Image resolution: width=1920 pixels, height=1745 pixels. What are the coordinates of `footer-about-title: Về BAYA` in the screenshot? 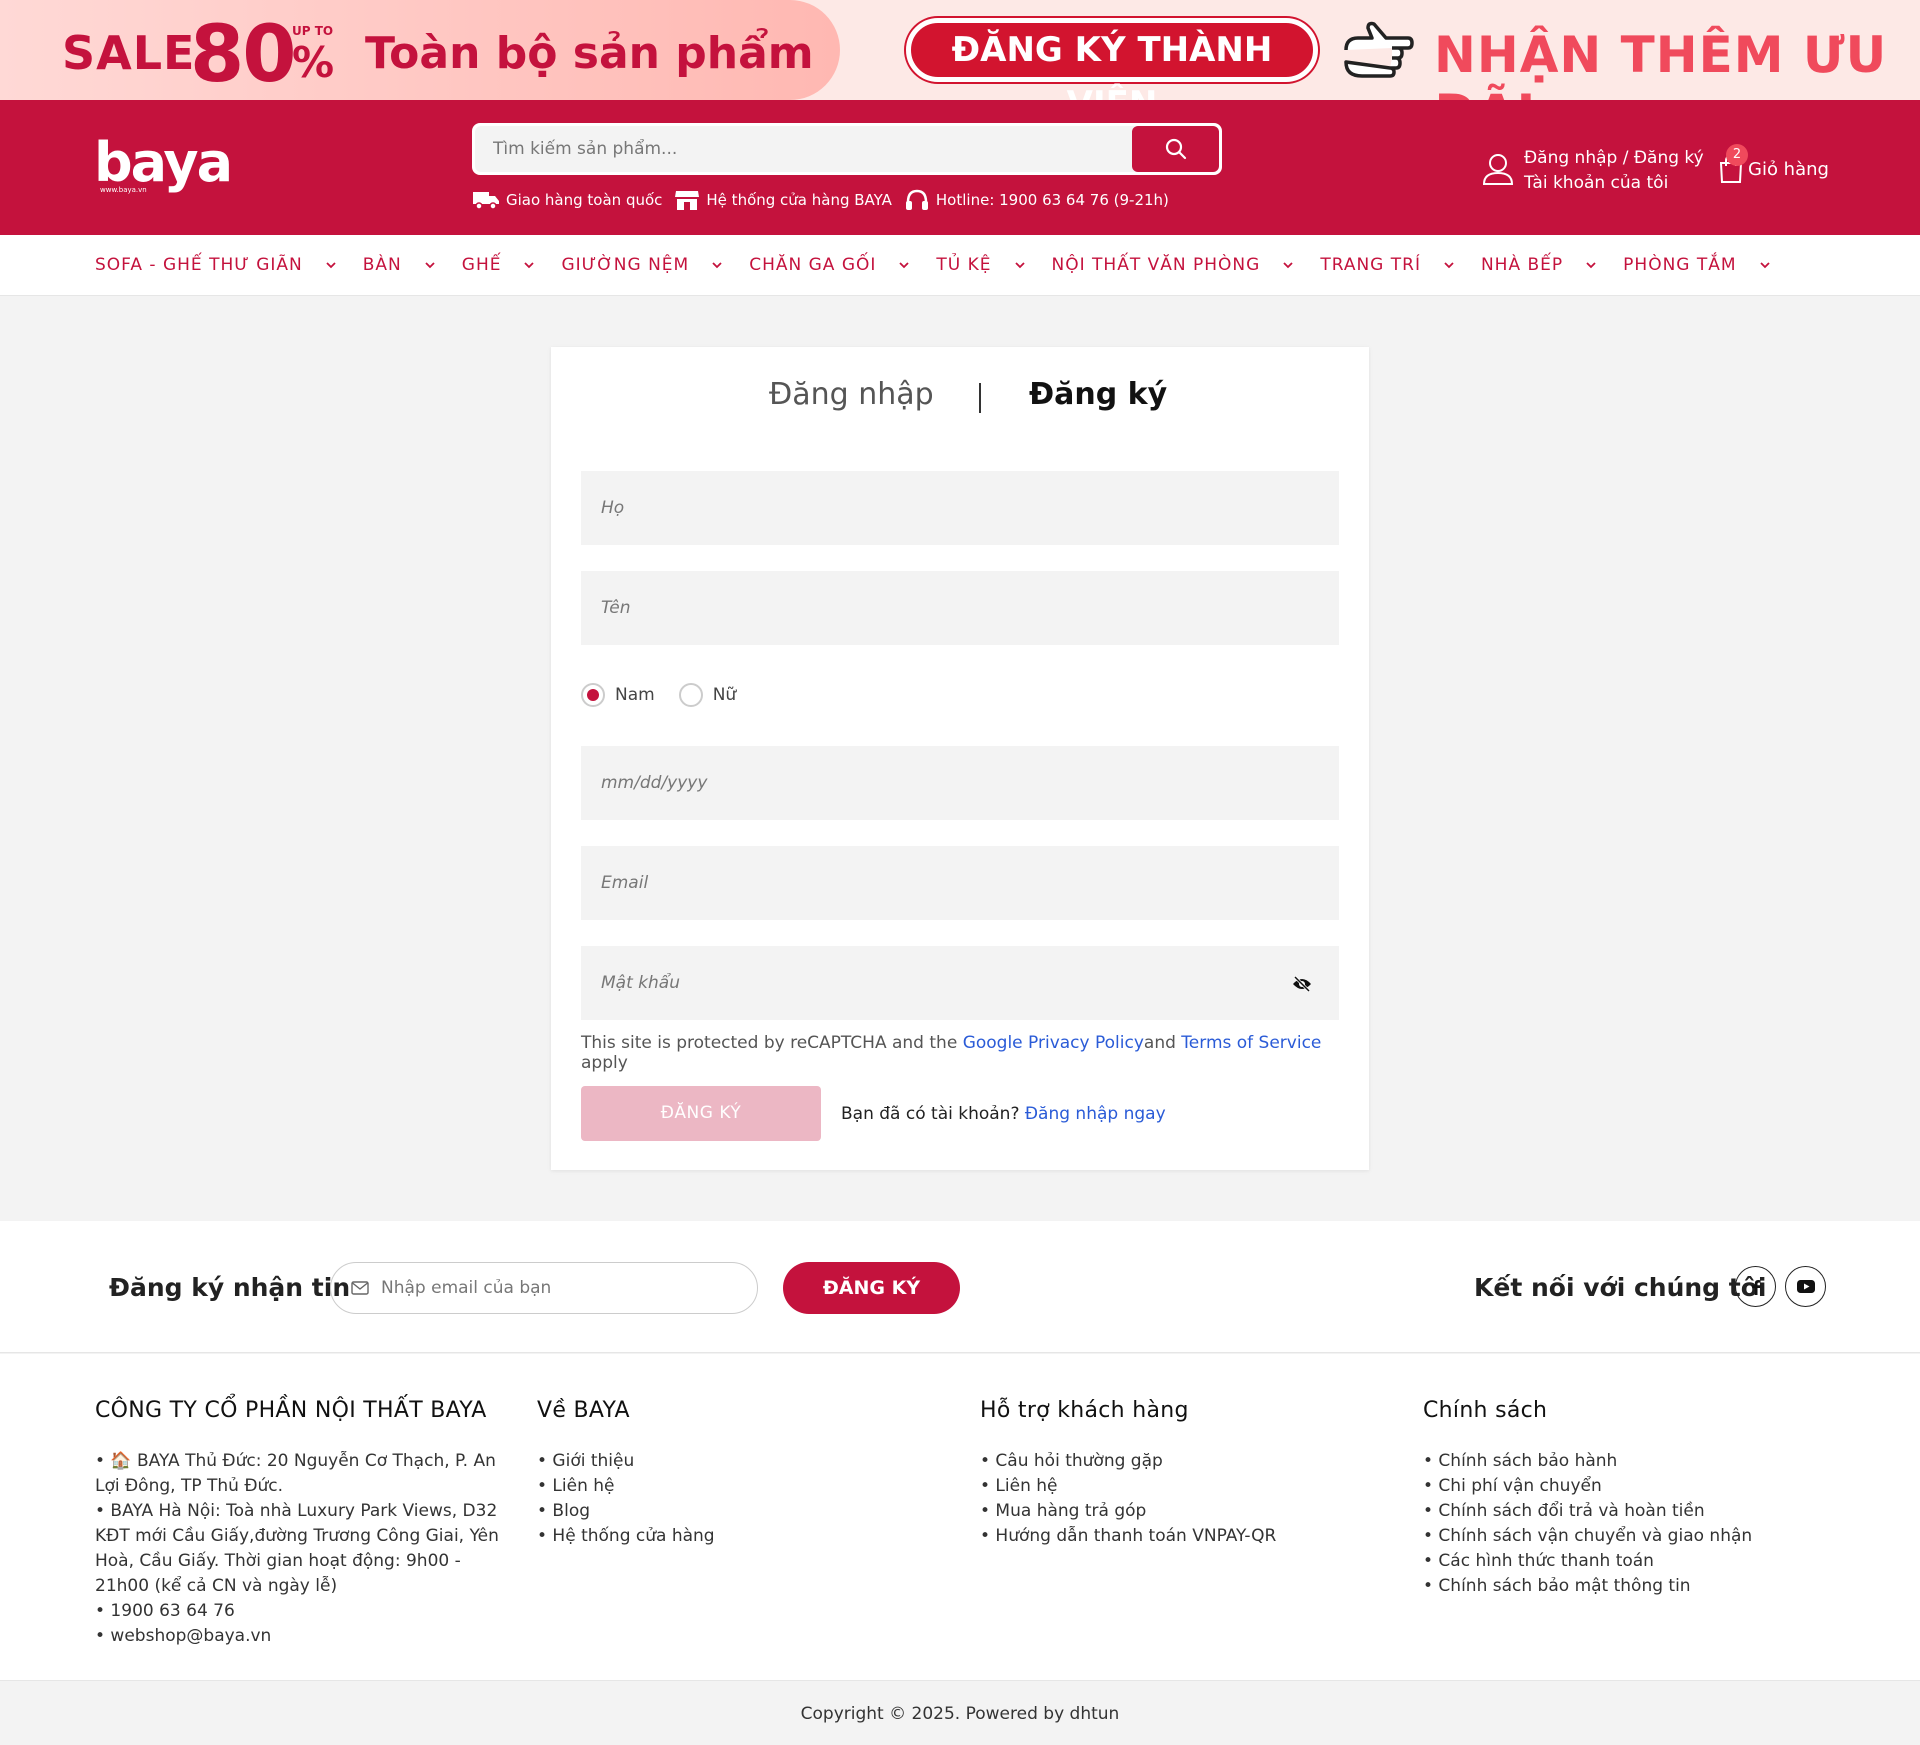 It's located at (583, 1410).